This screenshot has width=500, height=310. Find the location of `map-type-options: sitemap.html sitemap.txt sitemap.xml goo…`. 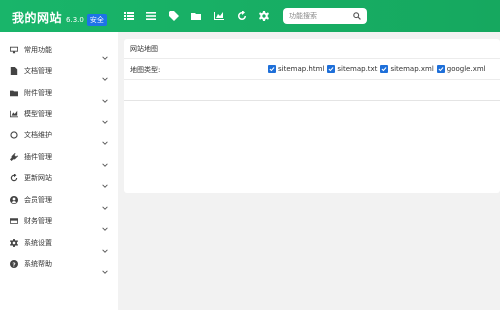

map-type-options: sitemap.html sitemap.txt sitemap.xml goo… is located at coordinates (378, 69).